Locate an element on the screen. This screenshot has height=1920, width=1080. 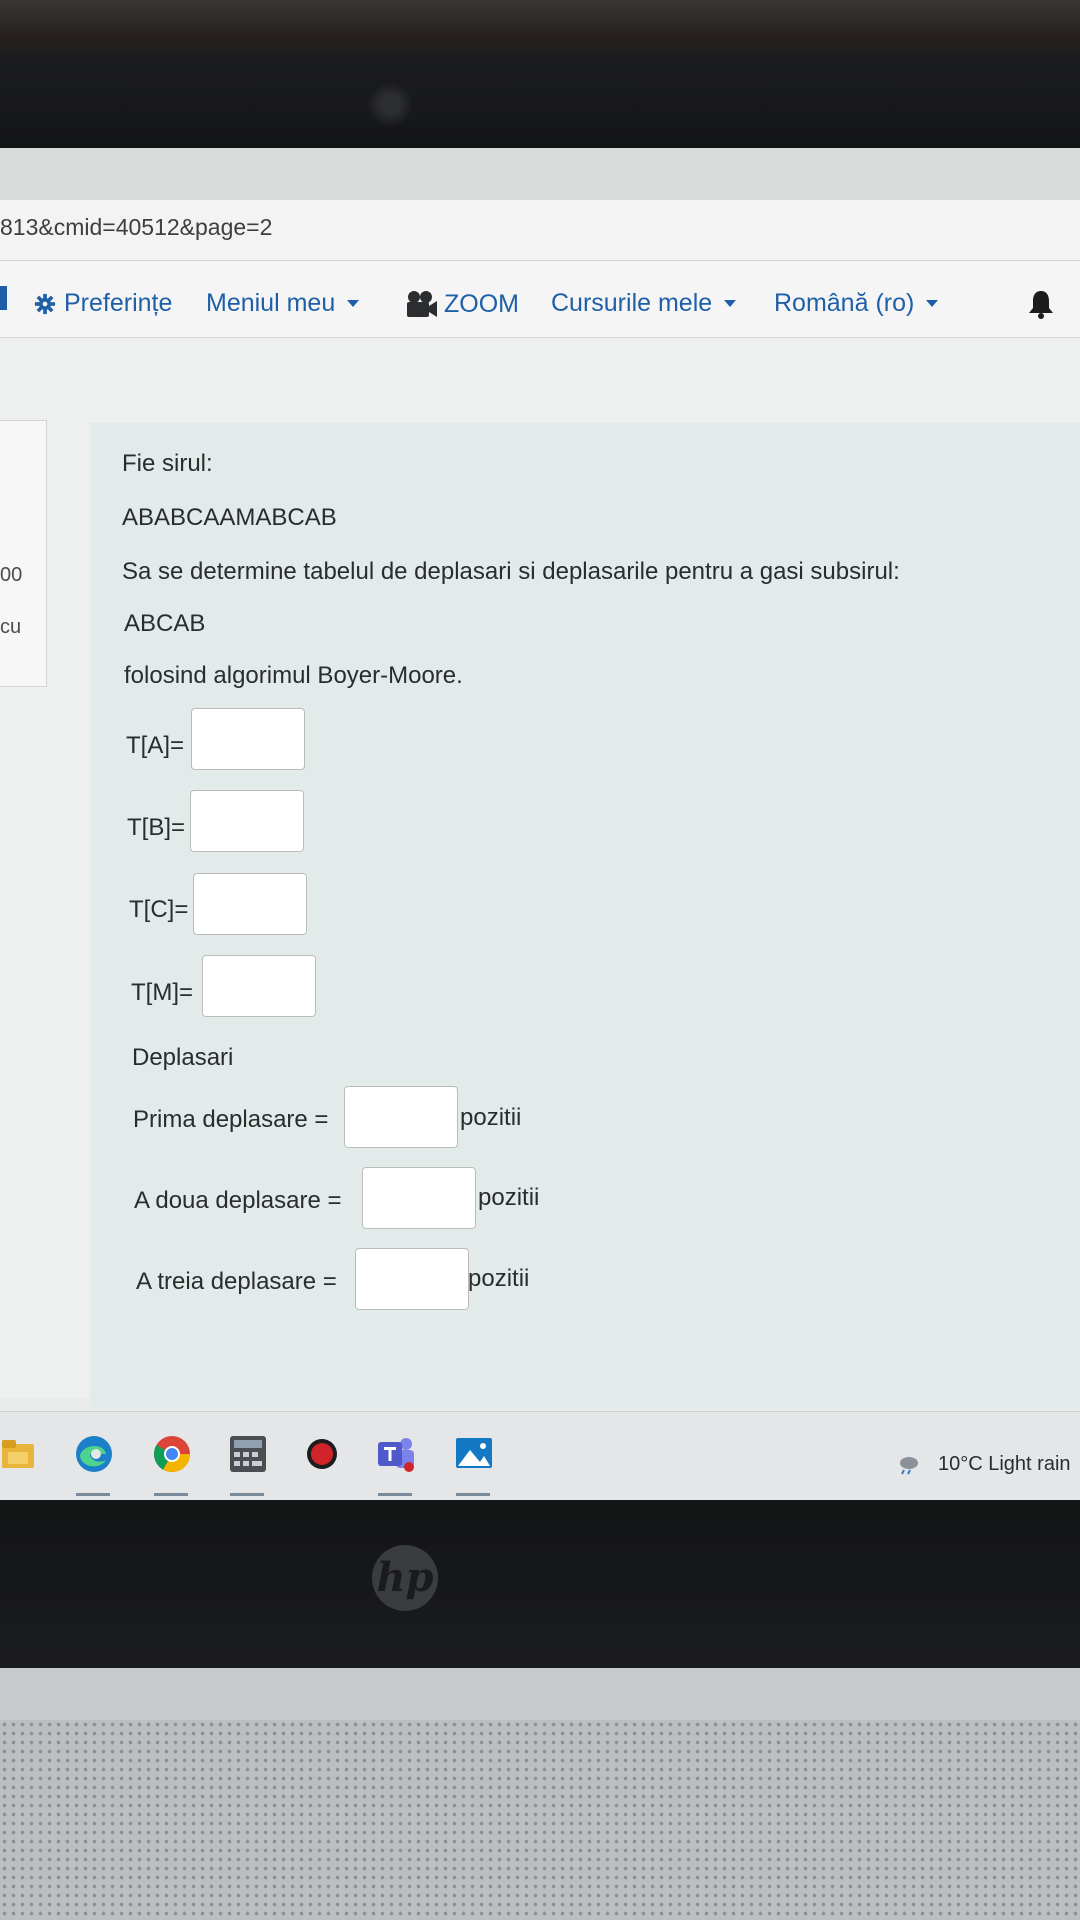
nav-my-courses-label: Cursurile mele is located at coordinates (632, 303).